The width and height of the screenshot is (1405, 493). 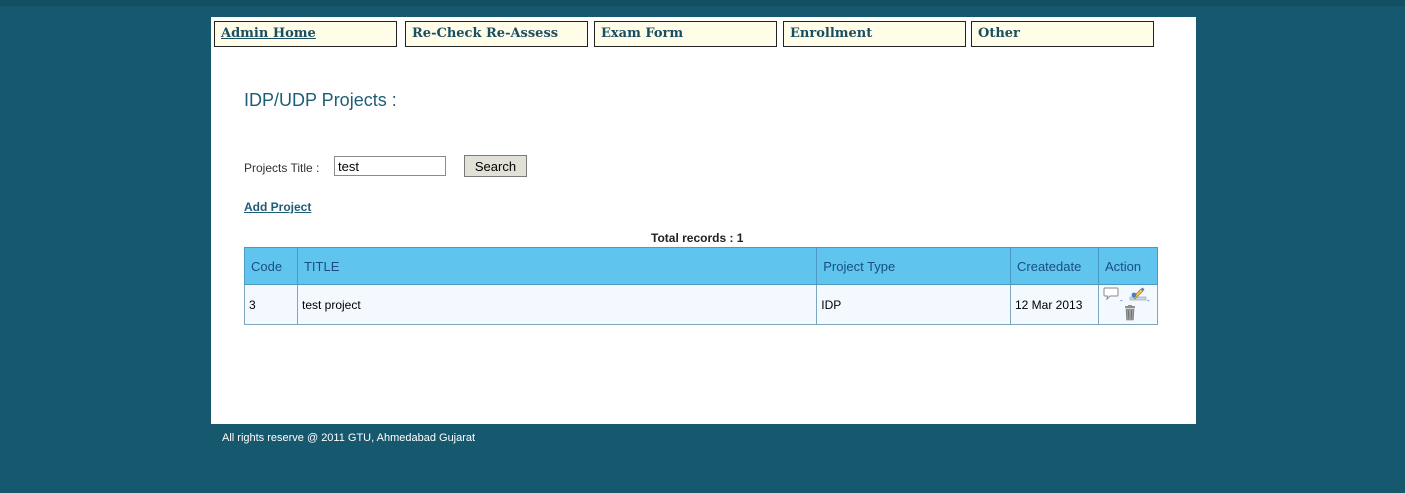 I want to click on cell-title: test project, so click(x=557, y=304).